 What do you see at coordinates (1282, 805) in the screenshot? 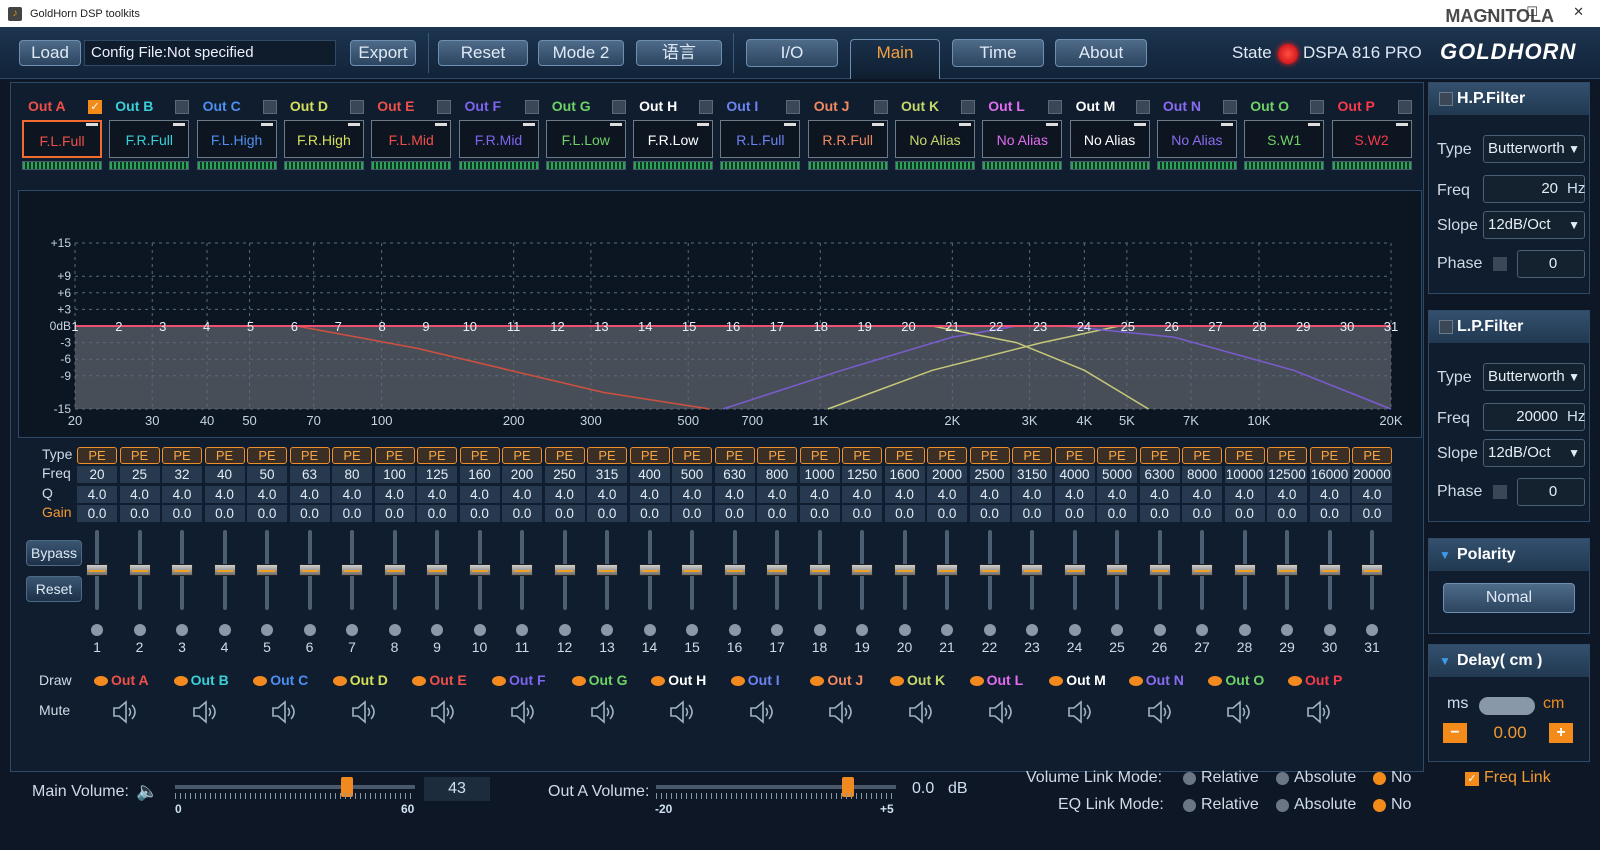
I see `eq-link-absolute-radio` at bounding box center [1282, 805].